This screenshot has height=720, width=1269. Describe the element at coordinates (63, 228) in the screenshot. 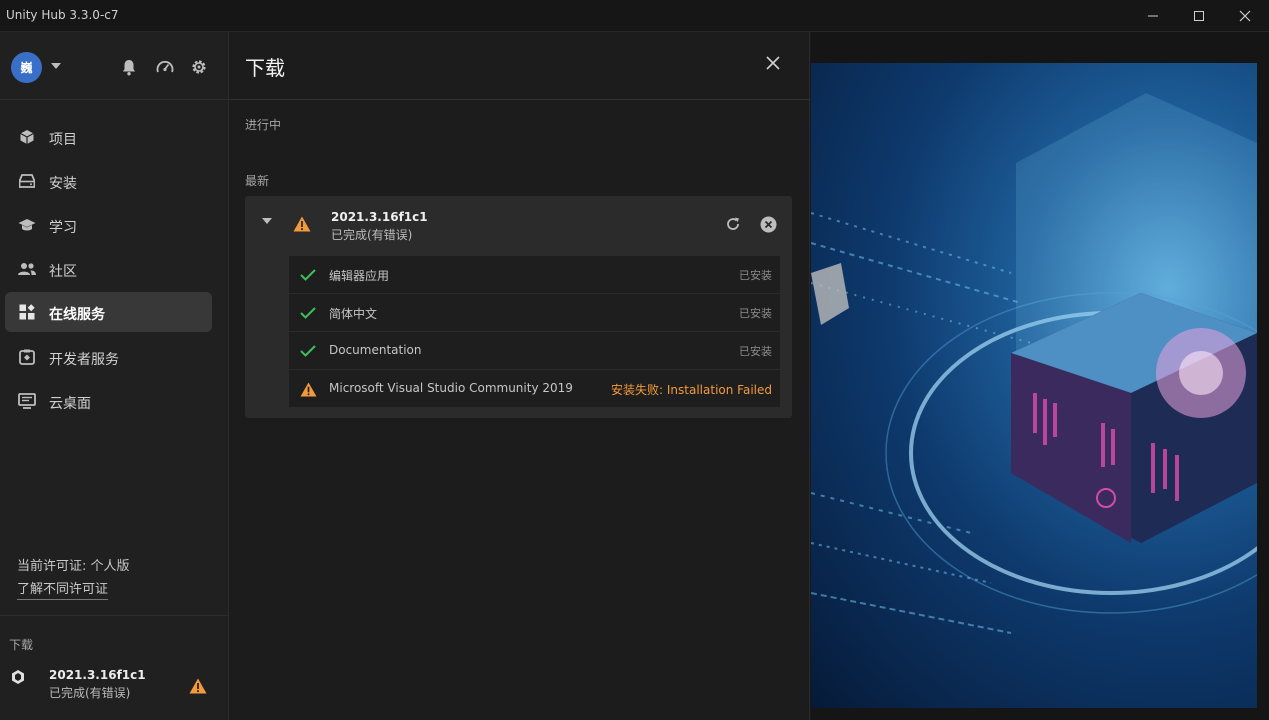

I see `sidebar-item-label: 学习` at that location.